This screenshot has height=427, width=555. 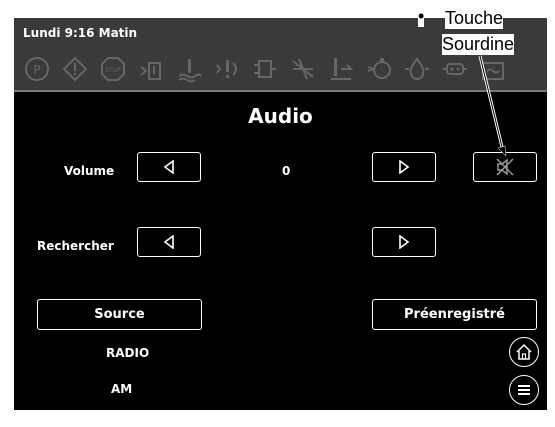 I want to click on hydraulic-icon, so click(x=227, y=69).